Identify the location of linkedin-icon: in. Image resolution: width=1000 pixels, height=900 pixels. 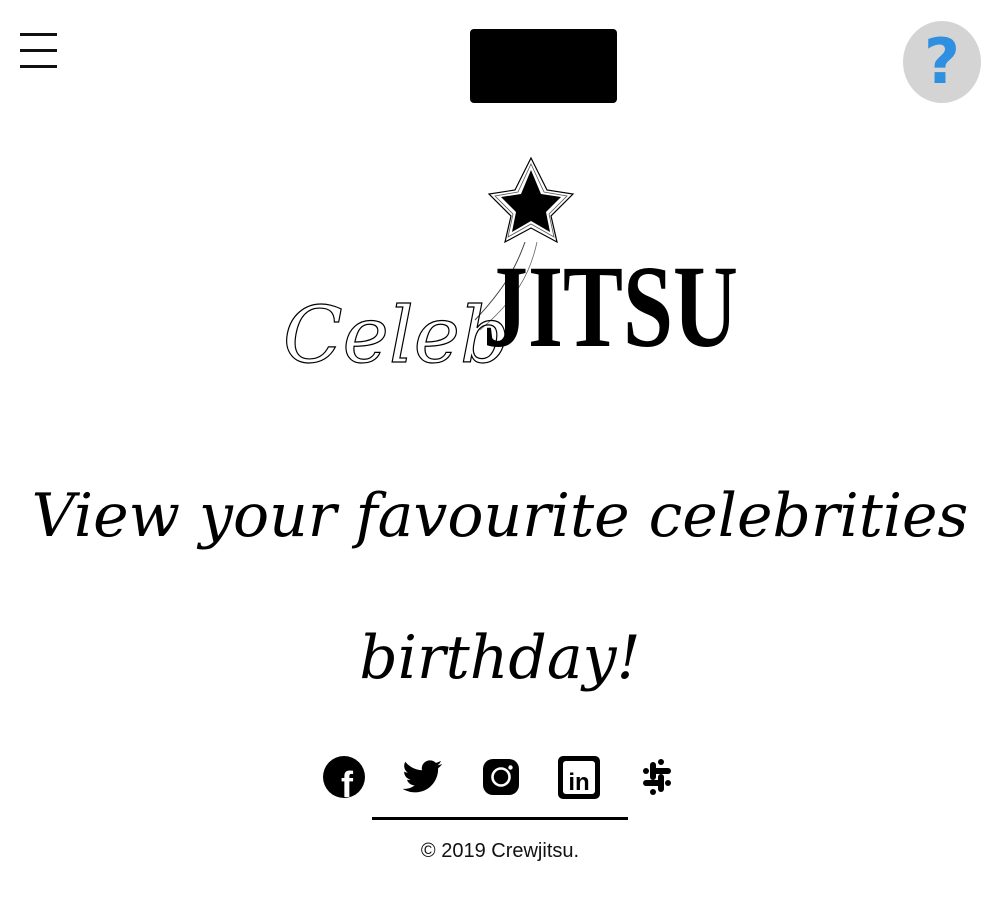
(579, 777).